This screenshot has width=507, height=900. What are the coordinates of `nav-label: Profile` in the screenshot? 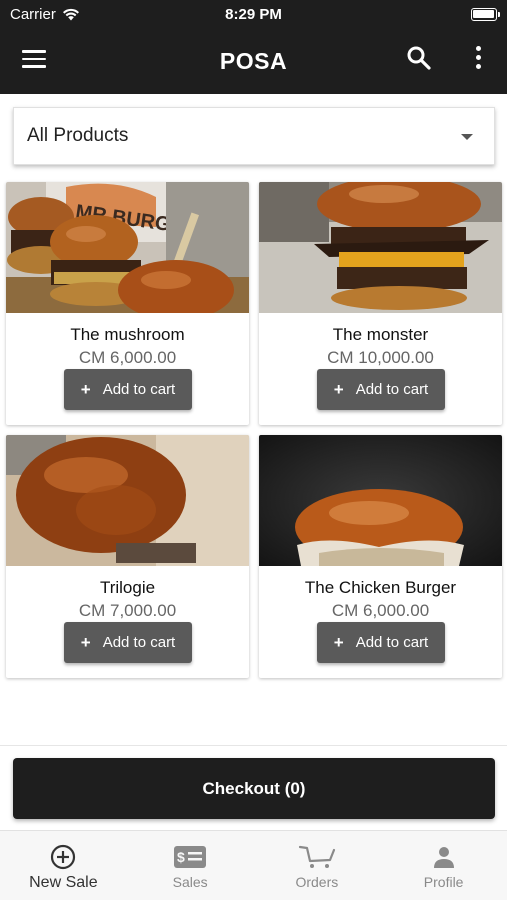 It's located at (443, 882).